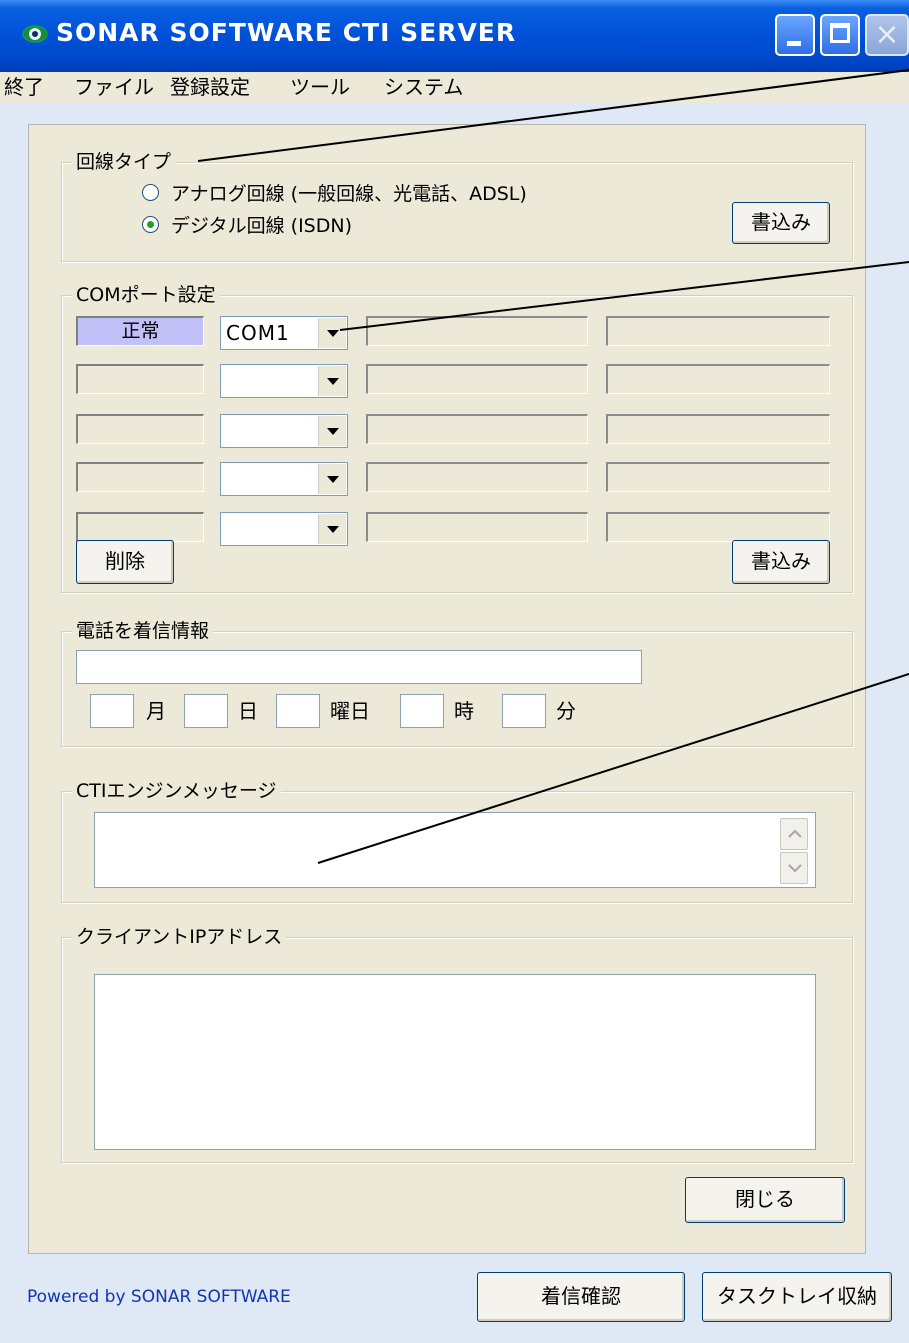 This screenshot has height=1343, width=909. Describe the element at coordinates (477, 527) in the screenshot. I see `com-info-5a` at that location.